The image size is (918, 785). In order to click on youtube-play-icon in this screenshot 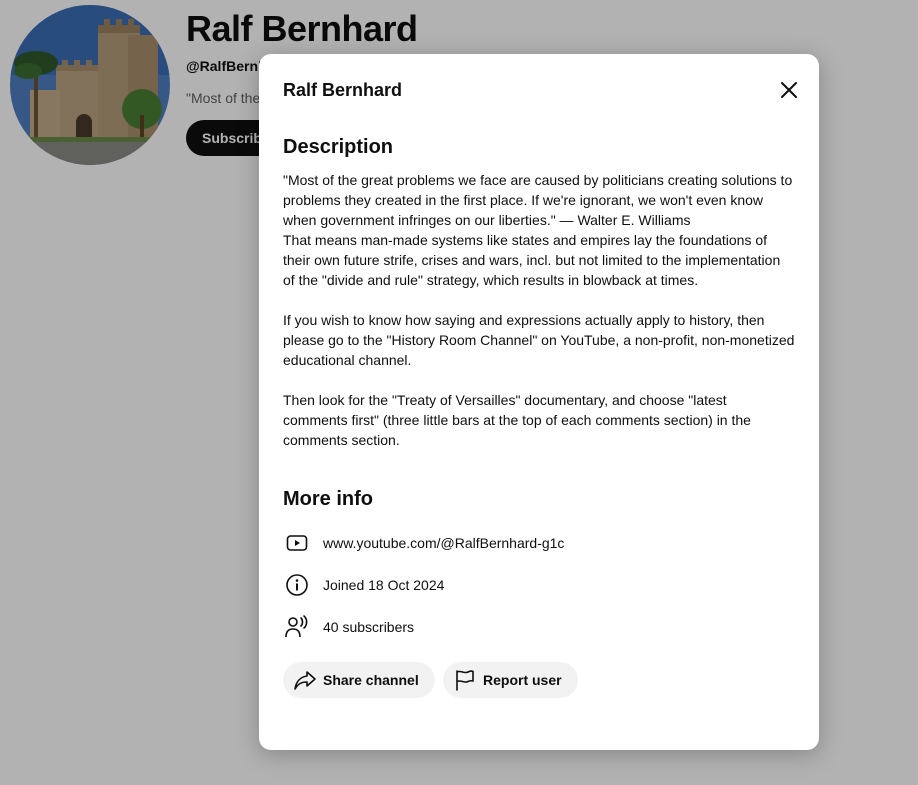, I will do `click(297, 543)`.